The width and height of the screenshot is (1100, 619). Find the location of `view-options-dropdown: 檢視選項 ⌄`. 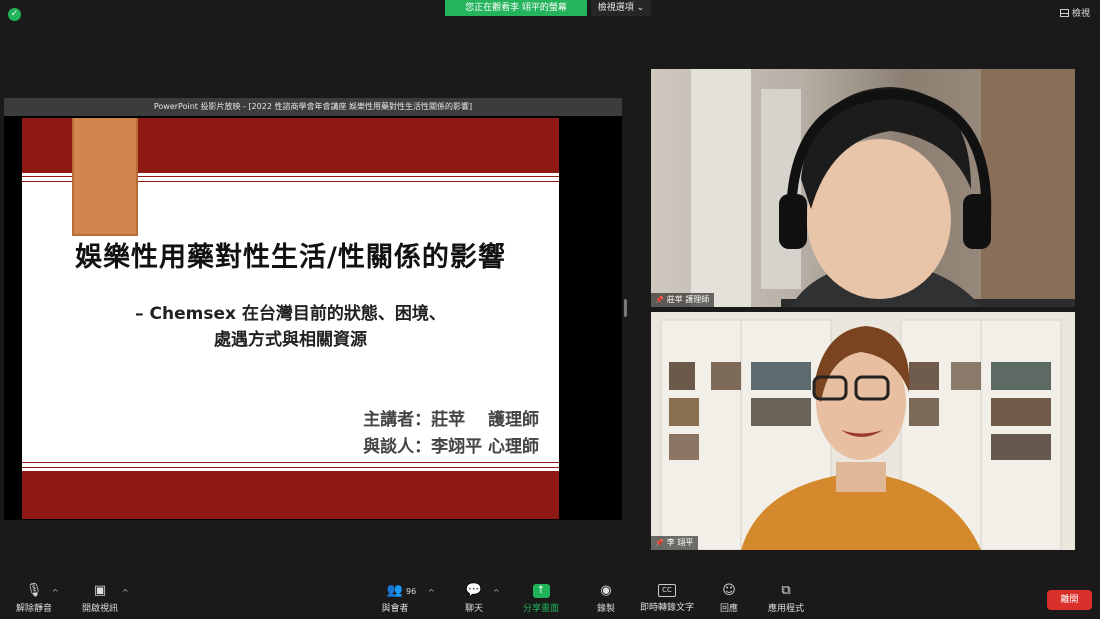

view-options-dropdown: 檢視選項 ⌄ is located at coordinates (621, 8).